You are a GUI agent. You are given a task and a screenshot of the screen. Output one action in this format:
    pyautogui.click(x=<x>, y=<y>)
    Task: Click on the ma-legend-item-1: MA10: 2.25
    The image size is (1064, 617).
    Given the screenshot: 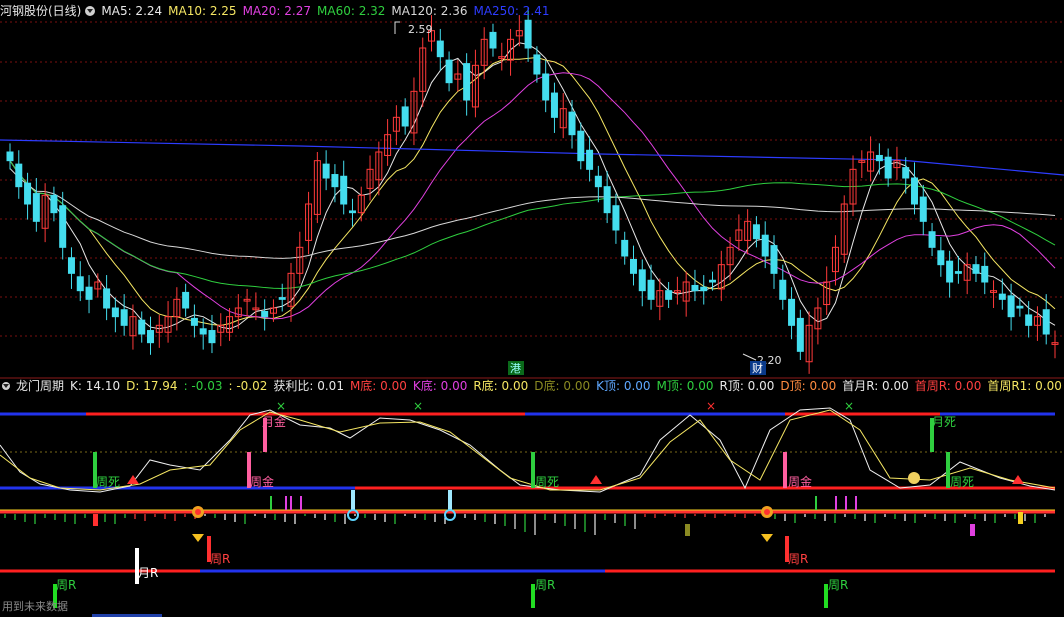 What is the action you would take?
    pyautogui.click(x=202, y=11)
    